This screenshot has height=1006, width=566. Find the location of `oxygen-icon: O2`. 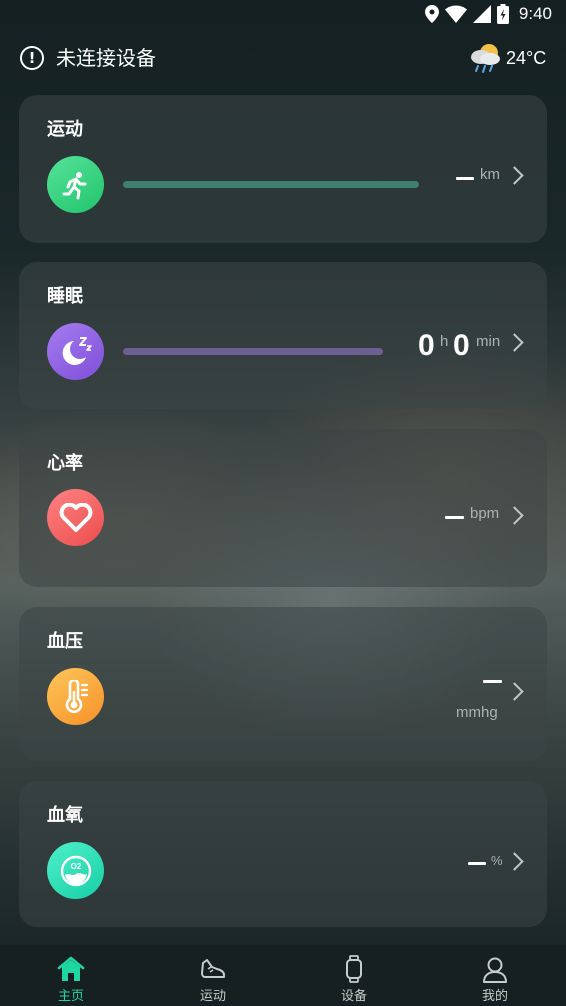

oxygen-icon: O2 is located at coordinates (75, 870).